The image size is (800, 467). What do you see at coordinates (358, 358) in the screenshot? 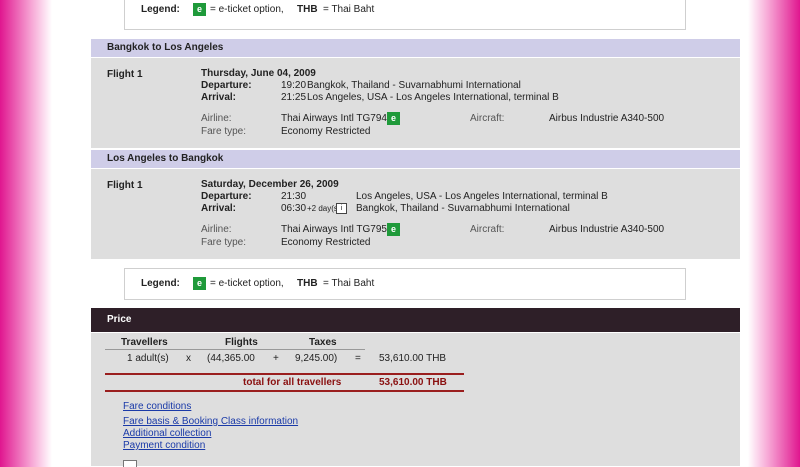
I see `op-equals: =` at bounding box center [358, 358].